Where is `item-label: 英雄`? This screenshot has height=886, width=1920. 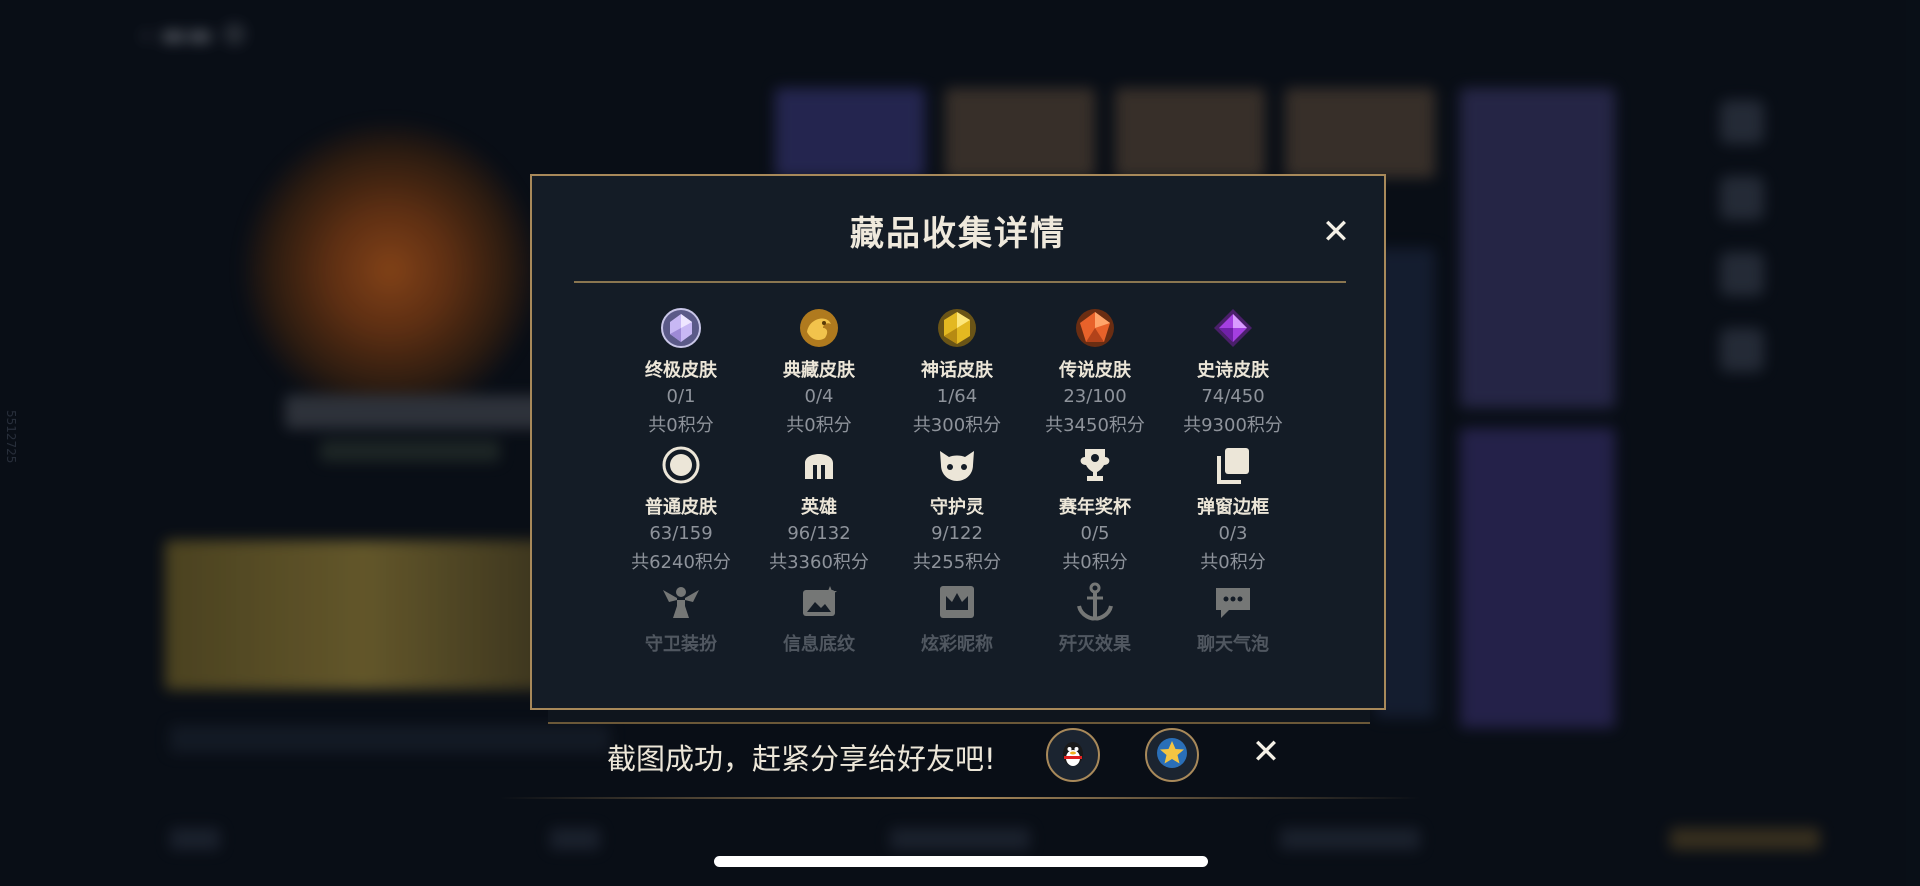 item-label: 英雄 is located at coordinates (819, 507).